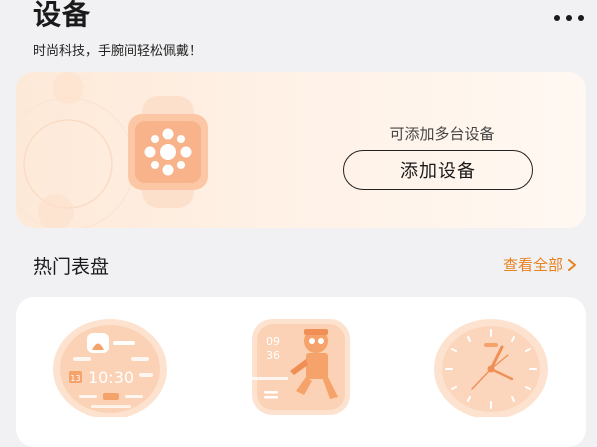 Image resolution: width=597 pixels, height=447 pixels. I want to click on chevron-right-icon, so click(572, 265).